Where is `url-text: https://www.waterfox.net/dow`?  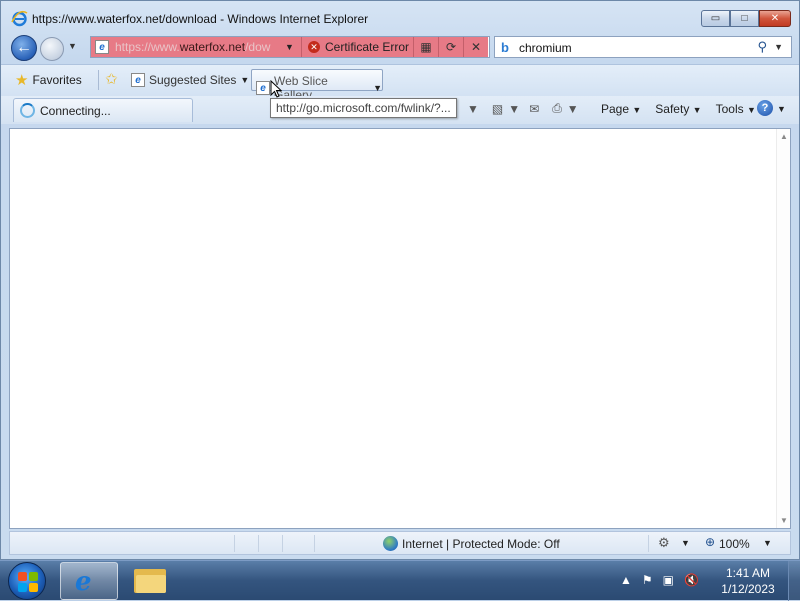 url-text: https://www.waterfox.net/dow is located at coordinates (198, 47).